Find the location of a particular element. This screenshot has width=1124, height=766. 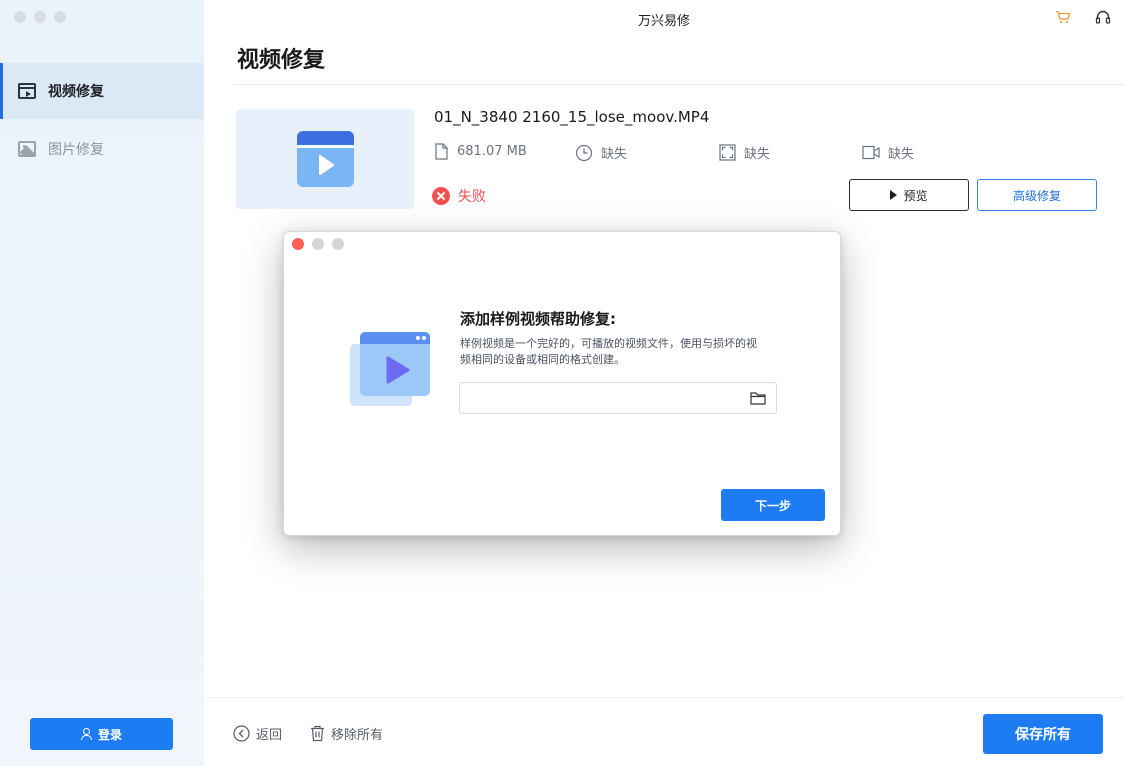

sidebar-item-video-repair: 视频修复 is located at coordinates (102, 91).